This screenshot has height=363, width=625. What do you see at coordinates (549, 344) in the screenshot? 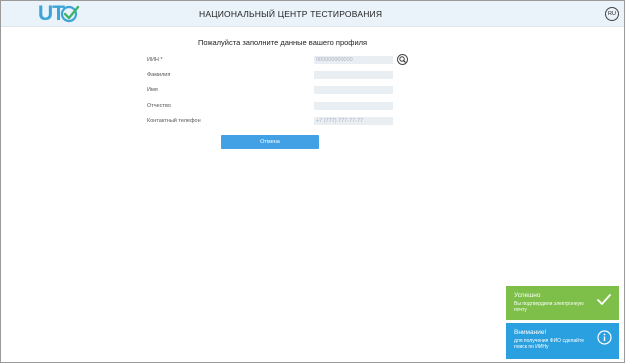
I see `toast-text: для получения ФИО сделайте поиск по ИИНу` at bounding box center [549, 344].